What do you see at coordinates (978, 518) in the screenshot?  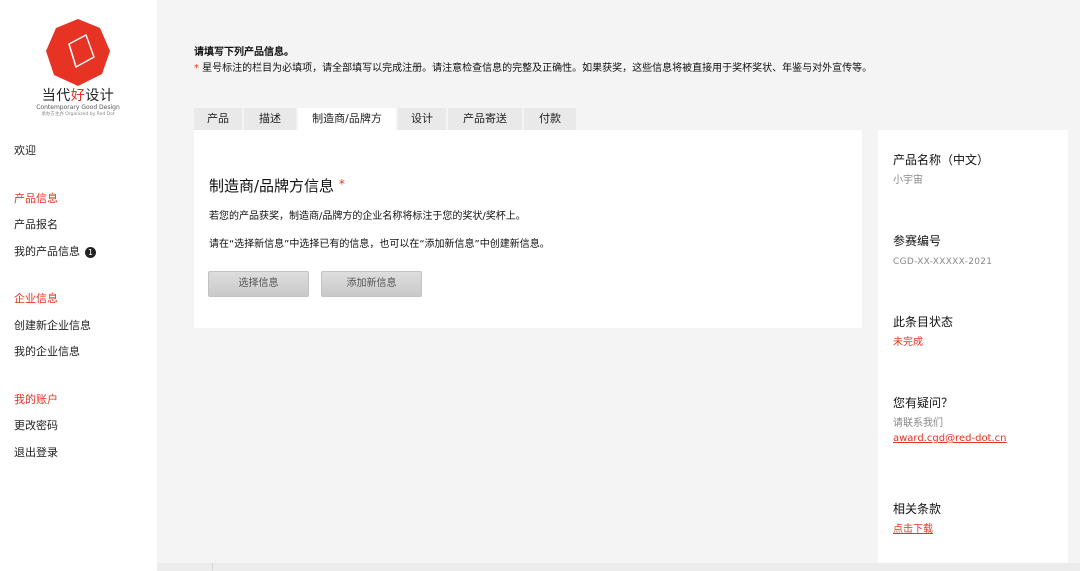 I see `terms-block: 相关条款 点击下载` at bounding box center [978, 518].